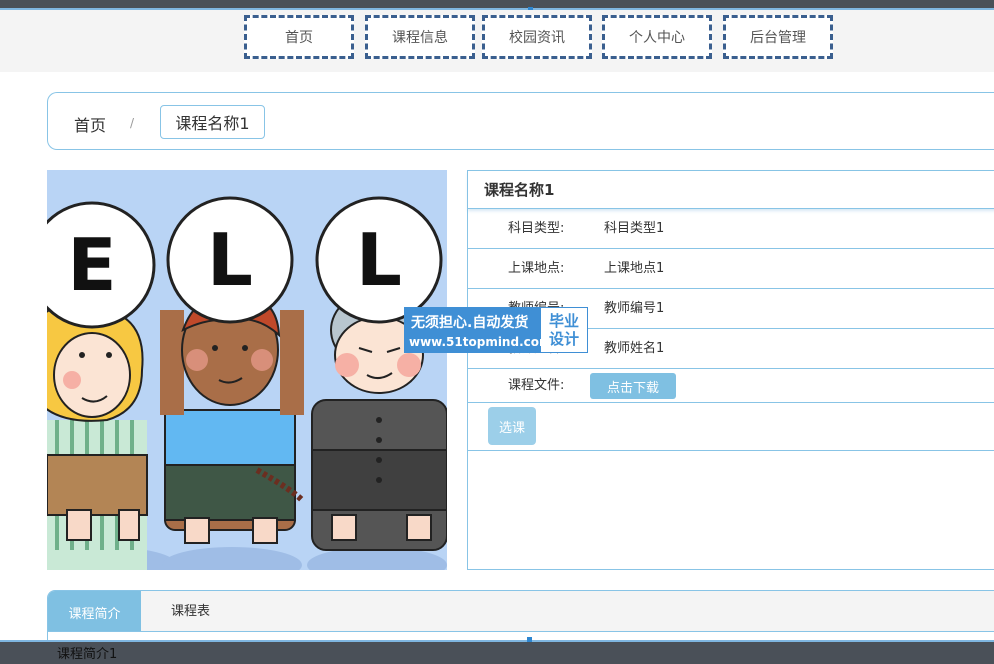 The width and height of the screenshot is (994, 664). I want to click on watermark-banner: 无须担心.自动发货 www.51topmind.com 毕业 设计, so click(496, 330).